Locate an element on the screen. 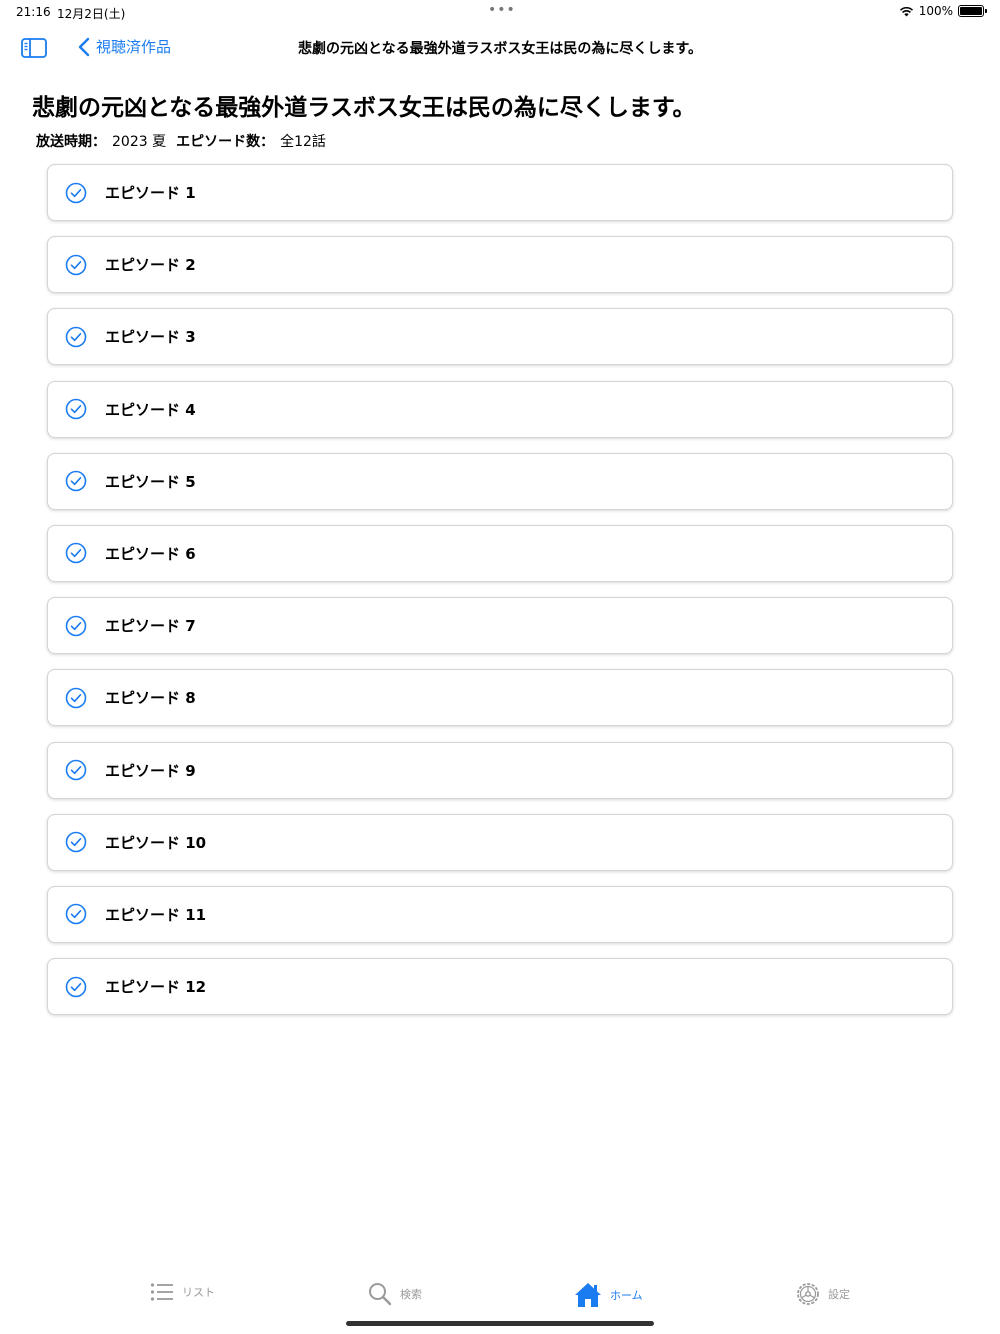 The height and width of the screenshot is (1334, 1000). nav-title: 悲劇の元凶となる最強外道ラスボス女王は民の為に尽くします。 is located at coordinates (500, 49).